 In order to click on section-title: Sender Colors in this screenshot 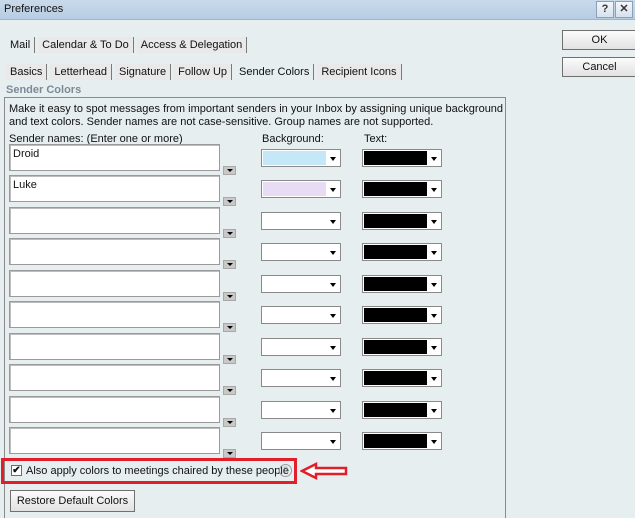, I will do `click(44, 90)`.